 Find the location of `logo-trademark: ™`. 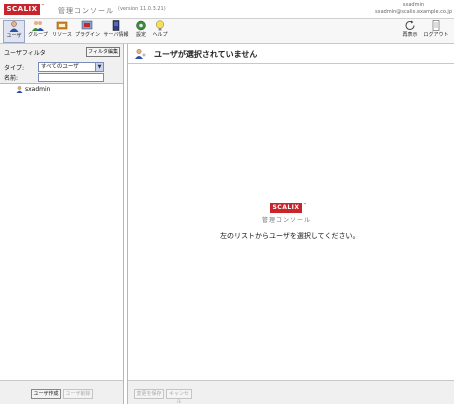

logo-trademark: ™ is located at coordinates (43, 5).